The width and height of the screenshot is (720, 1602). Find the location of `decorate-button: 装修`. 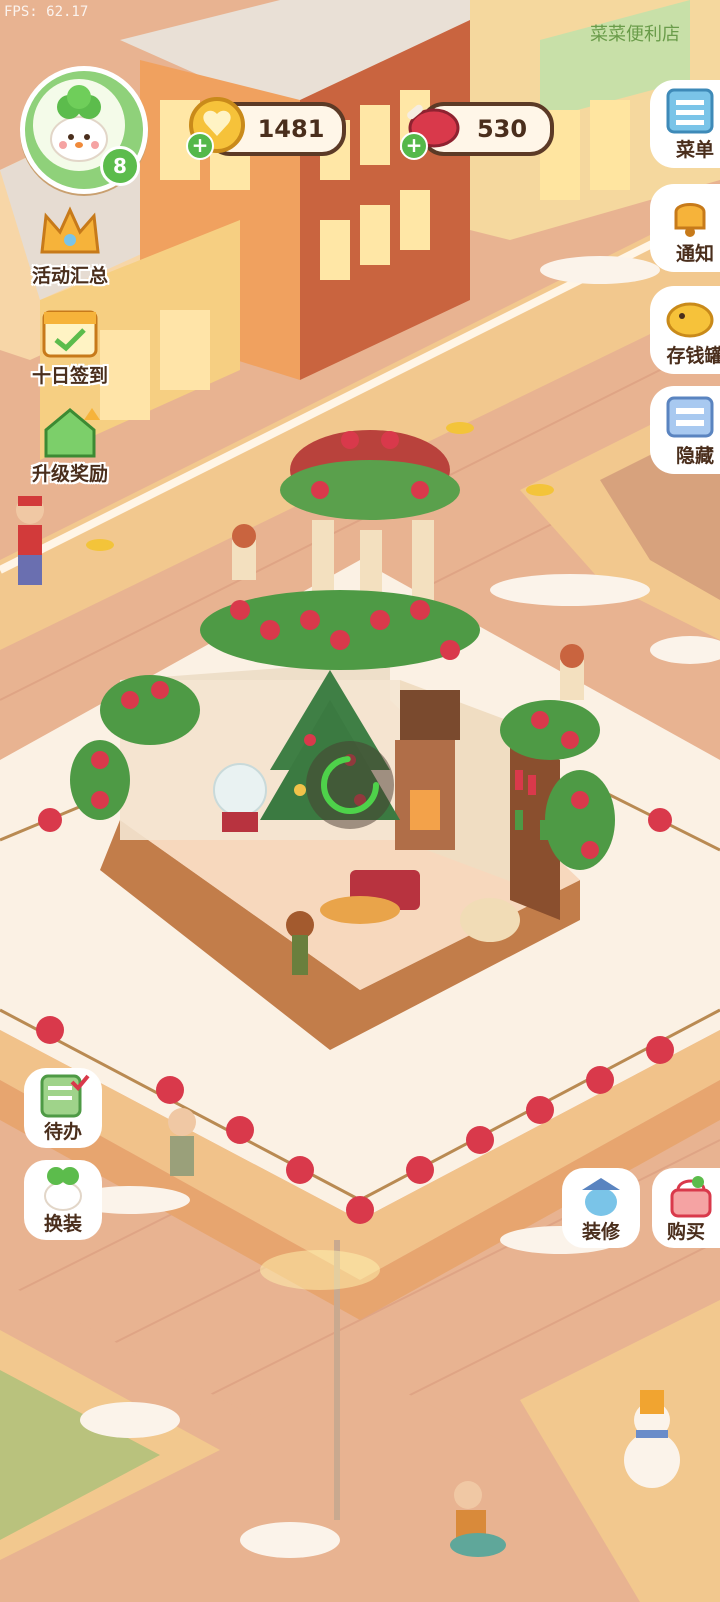

decorate-button: 装修 is located at coordinates (601, 1208).